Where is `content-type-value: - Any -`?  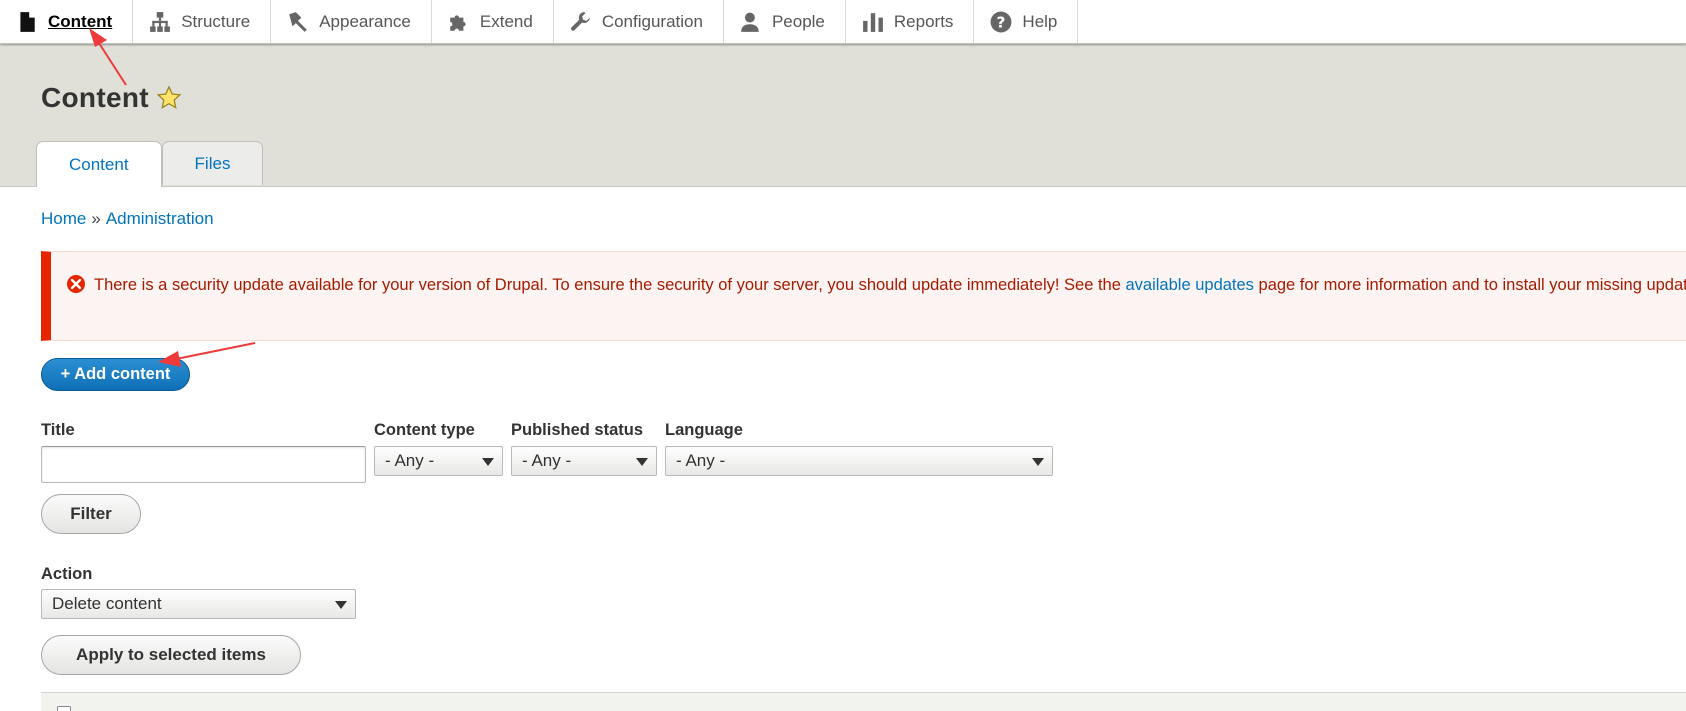
content-type-value: - Any - is located at coordinates (410, 460).